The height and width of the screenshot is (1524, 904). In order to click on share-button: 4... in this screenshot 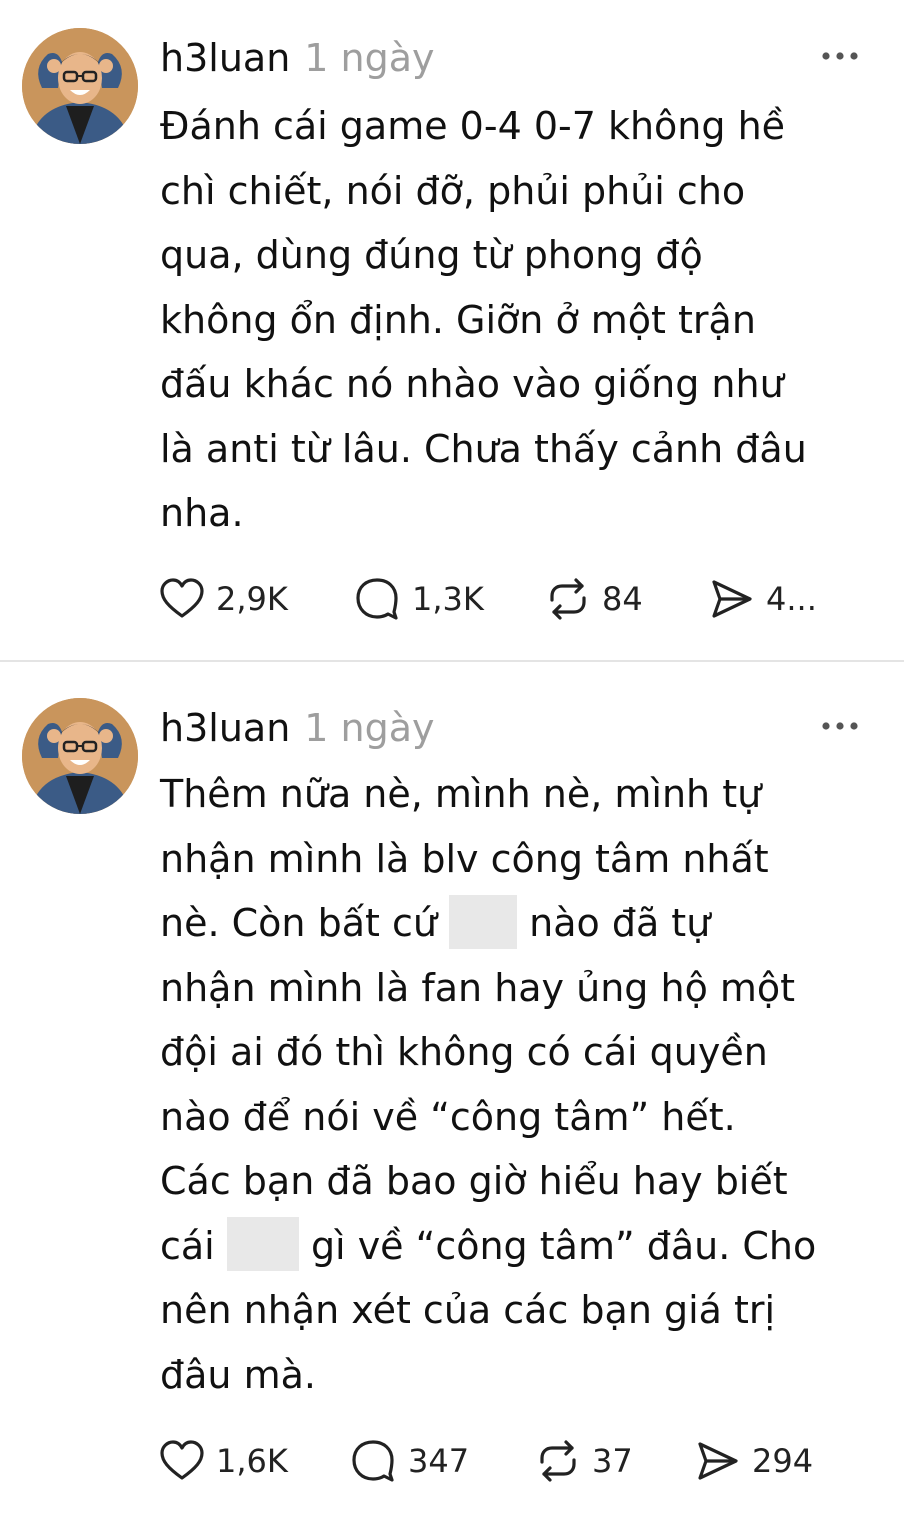, I will do `click(762, 599)`.